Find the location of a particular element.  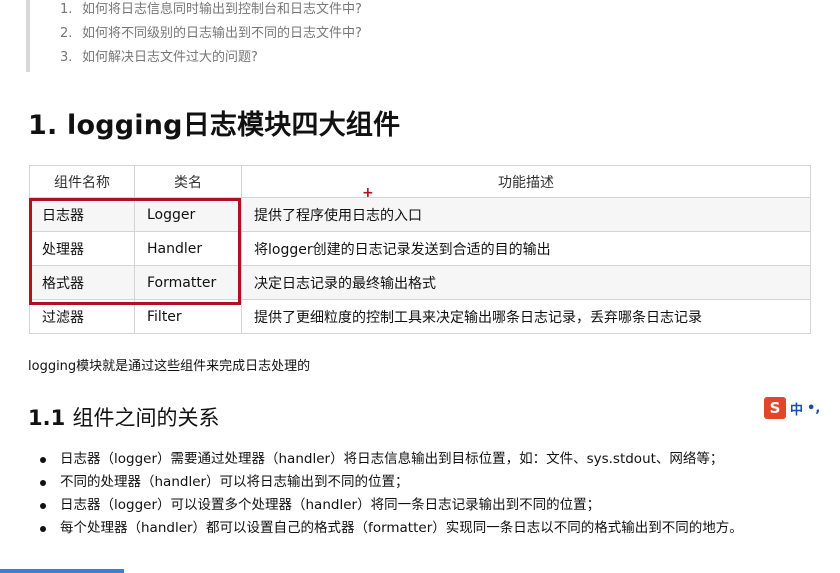

subsection-title: 组件之间的关系 is located at coordinates (146, 418).